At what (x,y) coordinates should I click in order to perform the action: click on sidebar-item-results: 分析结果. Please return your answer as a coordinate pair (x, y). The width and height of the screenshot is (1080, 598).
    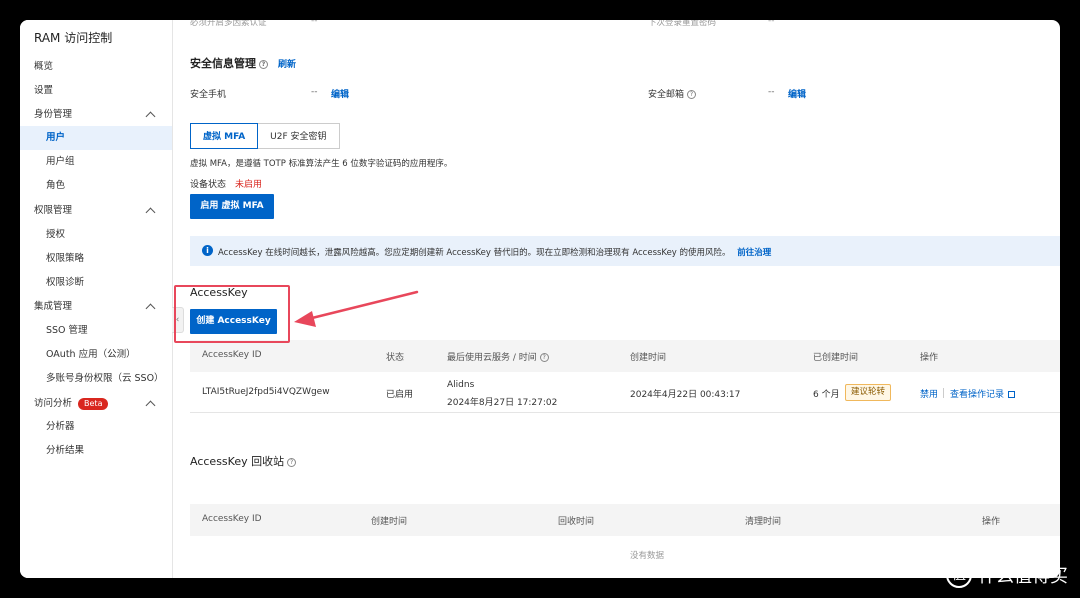
    Looking at the image, I should click on (65, 451).